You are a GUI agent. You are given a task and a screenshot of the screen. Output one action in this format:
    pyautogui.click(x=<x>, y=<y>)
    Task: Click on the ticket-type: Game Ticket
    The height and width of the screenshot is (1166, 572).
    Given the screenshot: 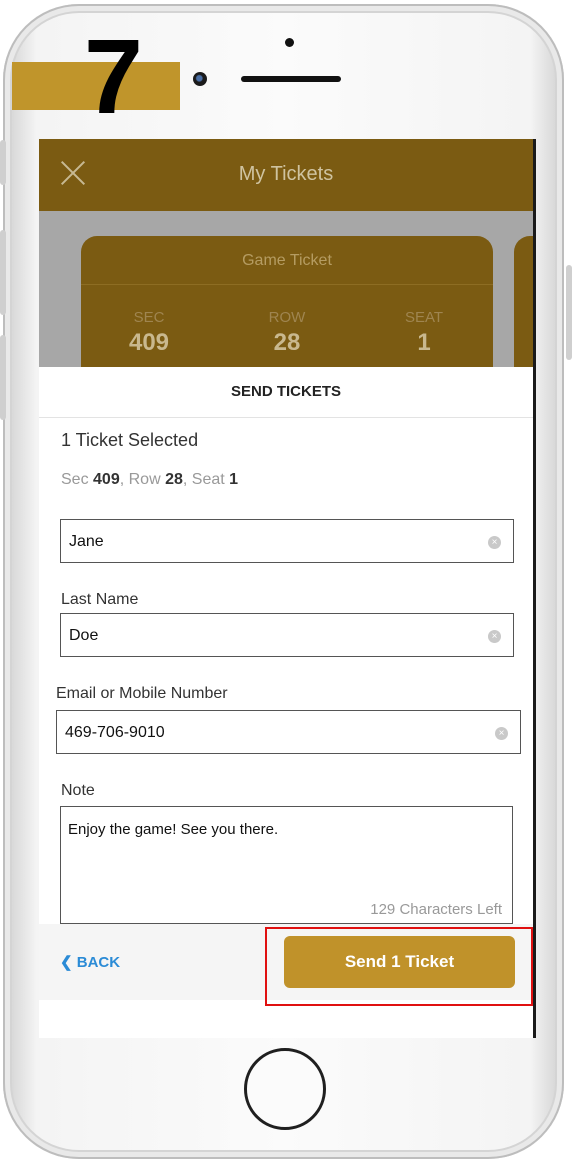 What is the action you would take?
    pyautogui.click(x=287, y=260)
    